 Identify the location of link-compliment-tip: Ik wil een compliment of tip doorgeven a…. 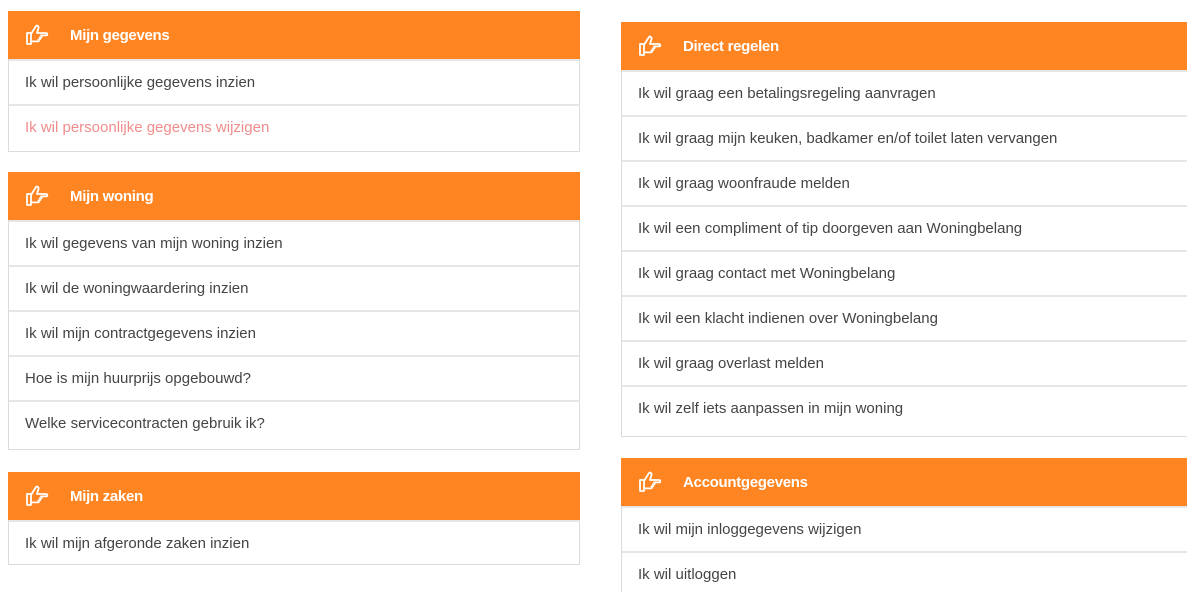
(904, 227).